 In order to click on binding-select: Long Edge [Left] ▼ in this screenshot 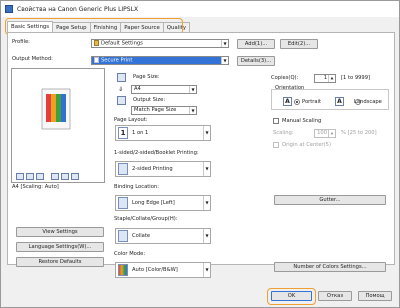, I will do `click(163, 203)`.